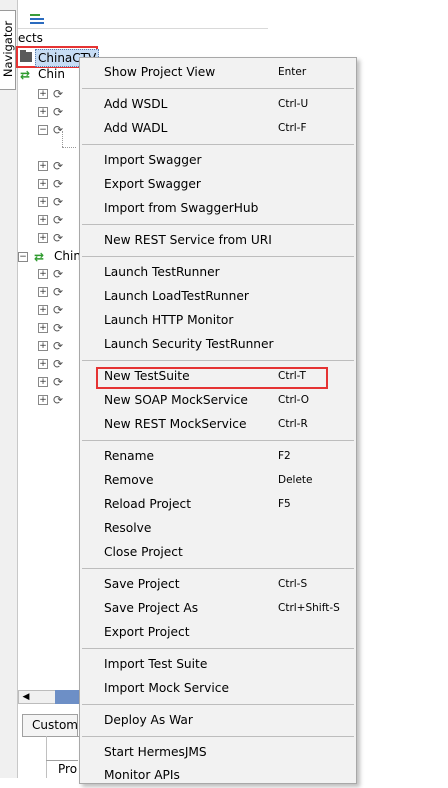 The width and height of the screenshot is (448, 788). Describe the element at coordinates (9, 389) in the screenshot. I see `navigator-strip: Navigator` at that location.